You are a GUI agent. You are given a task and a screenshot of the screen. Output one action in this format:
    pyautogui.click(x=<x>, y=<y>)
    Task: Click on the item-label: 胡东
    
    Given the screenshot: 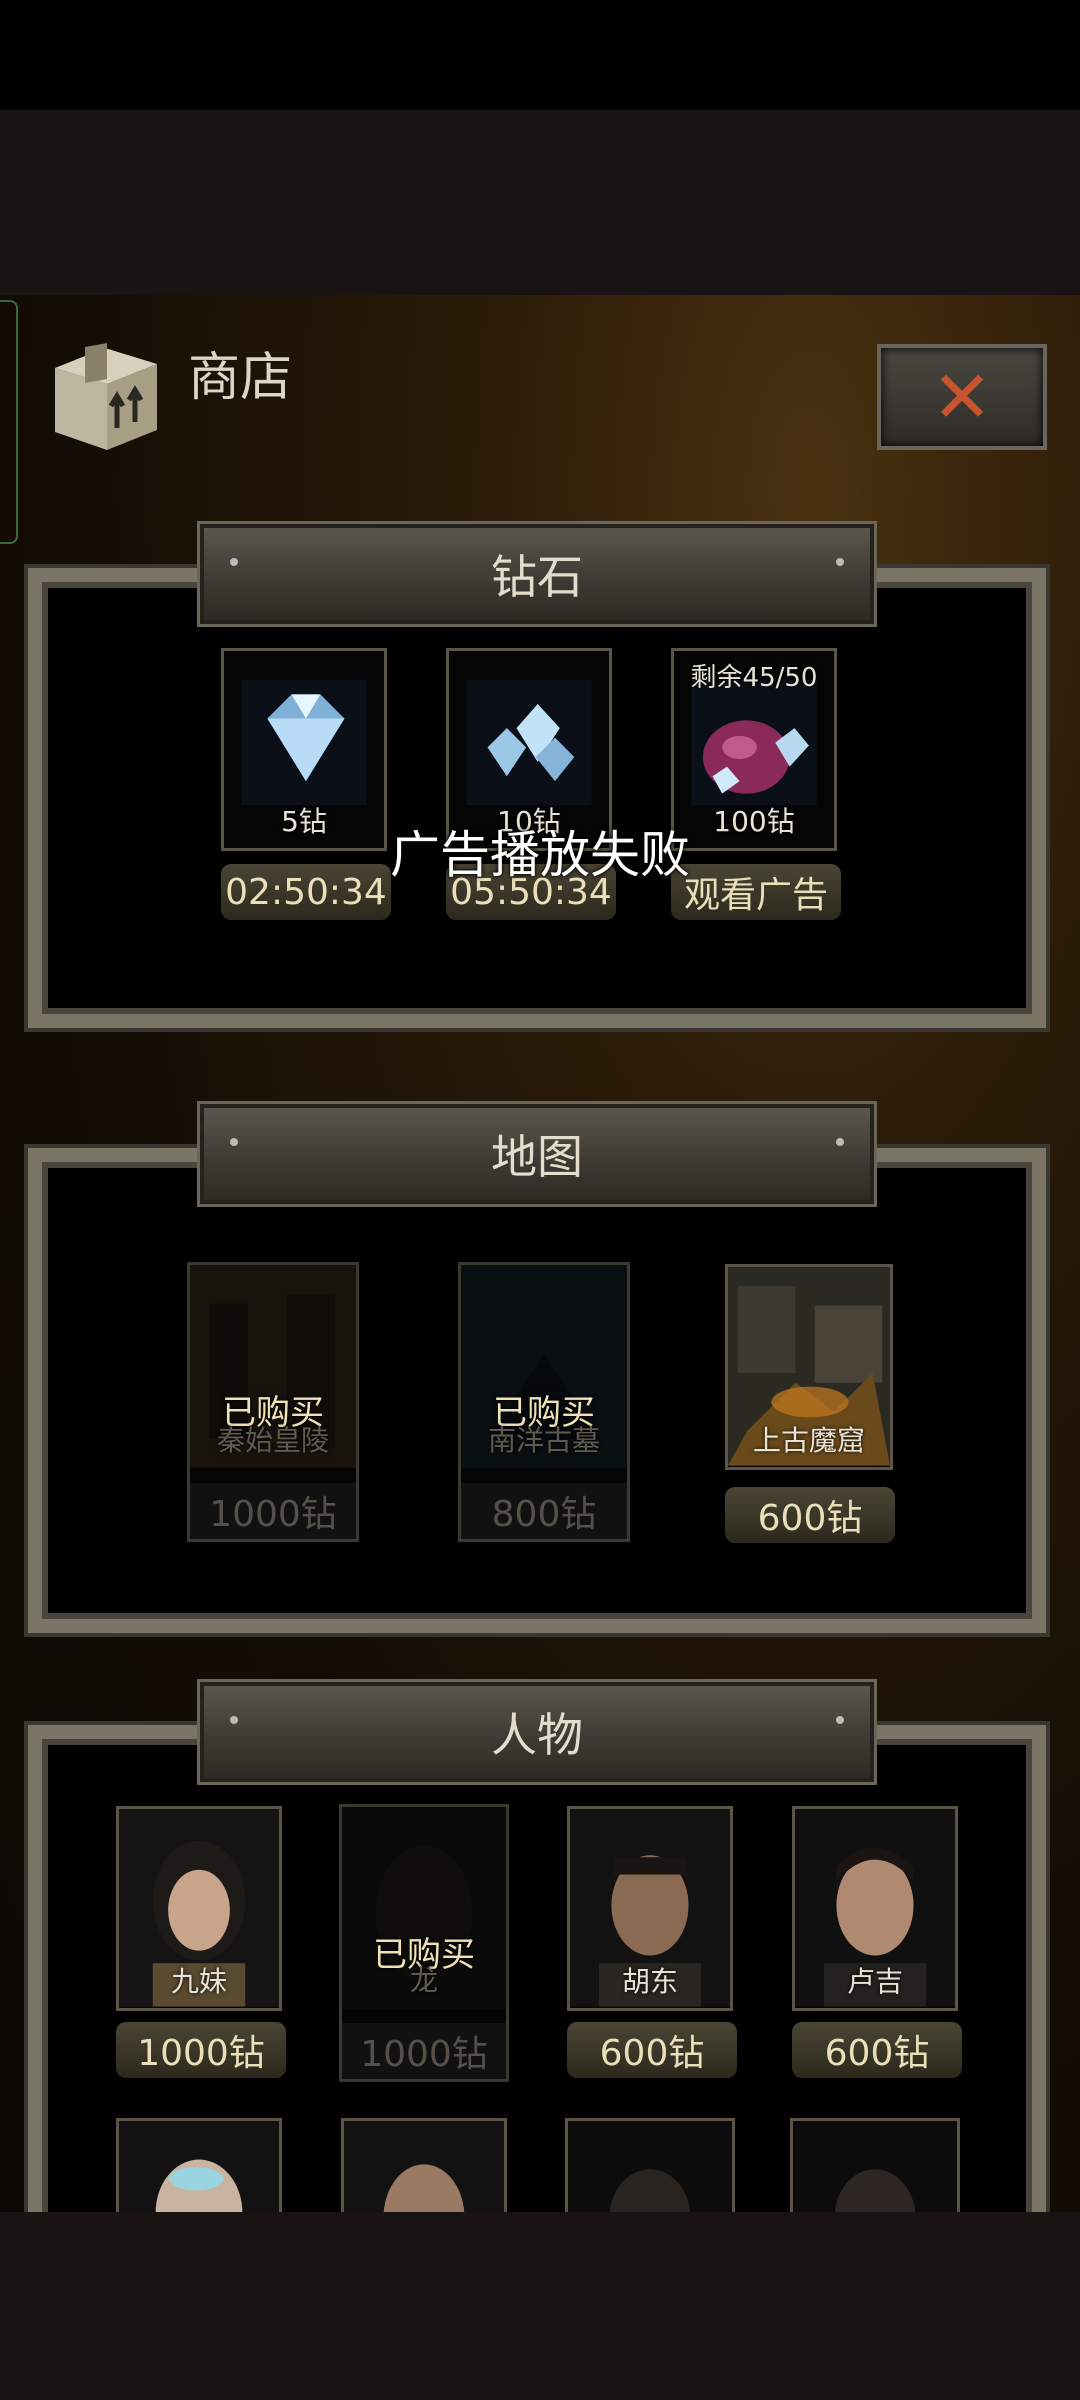 What is the action you would take?
    pyautogui.click(x=649, y=1981)
    